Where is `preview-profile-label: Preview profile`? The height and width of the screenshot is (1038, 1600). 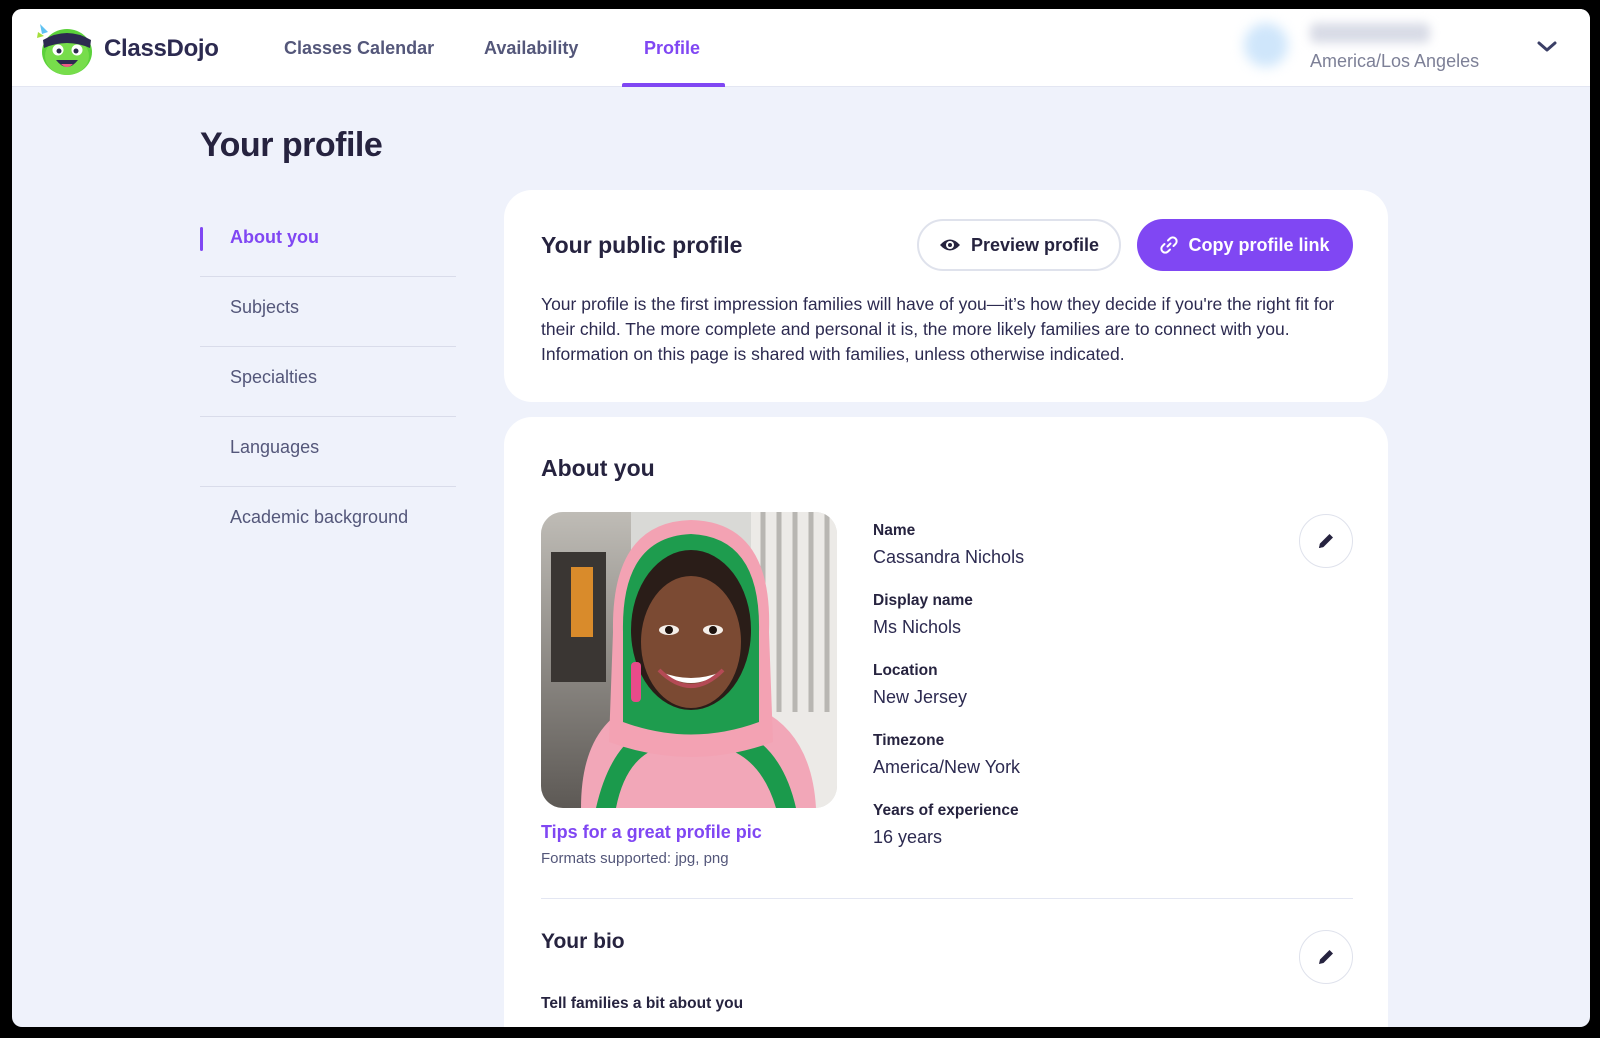 preview-profile-label: Preview profile is located at coordinates (1035, 244).